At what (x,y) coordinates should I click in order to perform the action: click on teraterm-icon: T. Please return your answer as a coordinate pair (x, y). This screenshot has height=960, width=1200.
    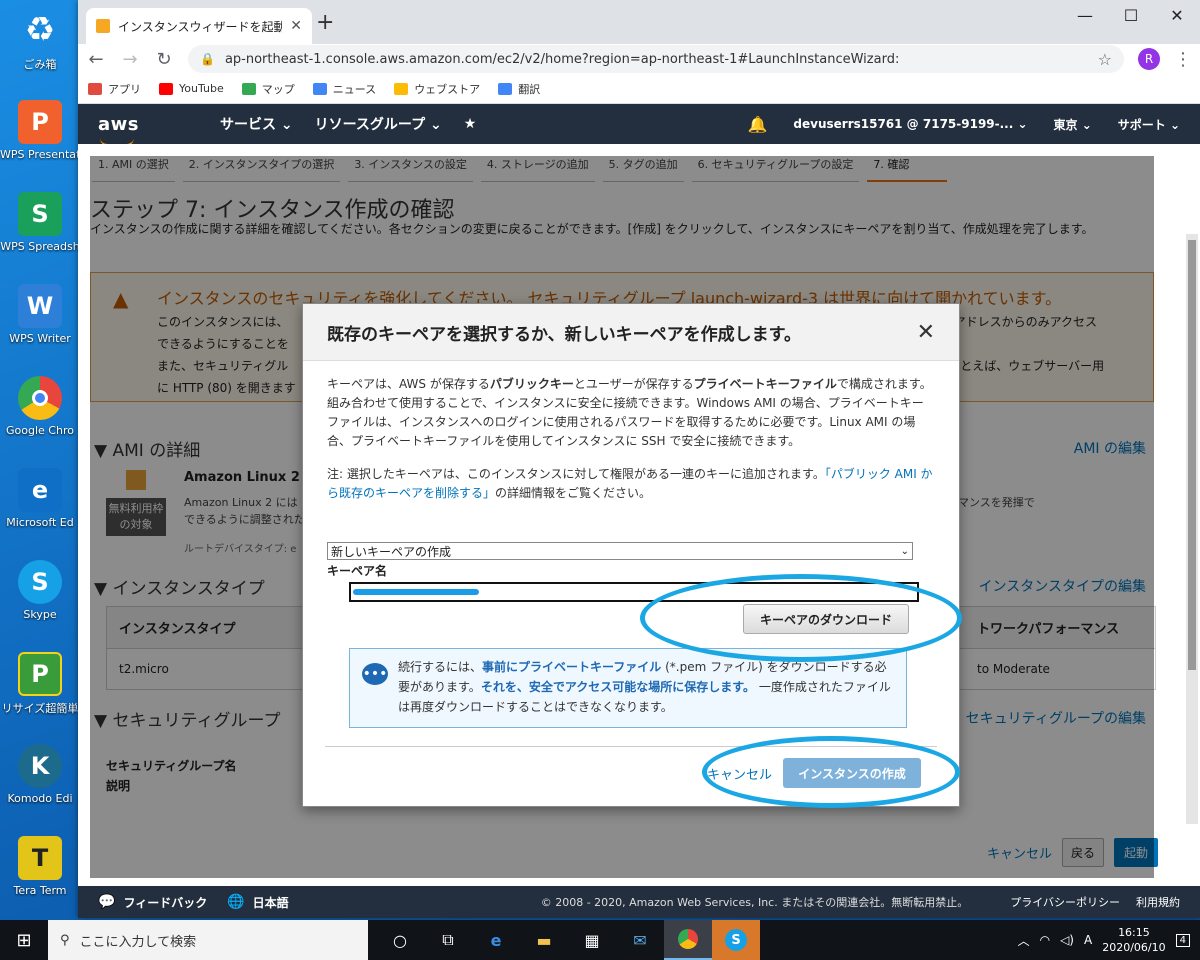
    Looking at the image, I should click on (40, 858).